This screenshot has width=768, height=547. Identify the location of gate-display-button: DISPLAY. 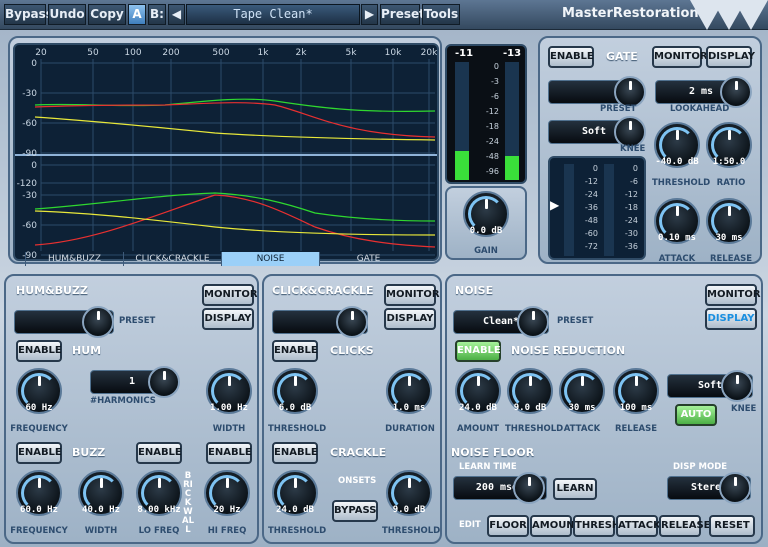
(730, 57).